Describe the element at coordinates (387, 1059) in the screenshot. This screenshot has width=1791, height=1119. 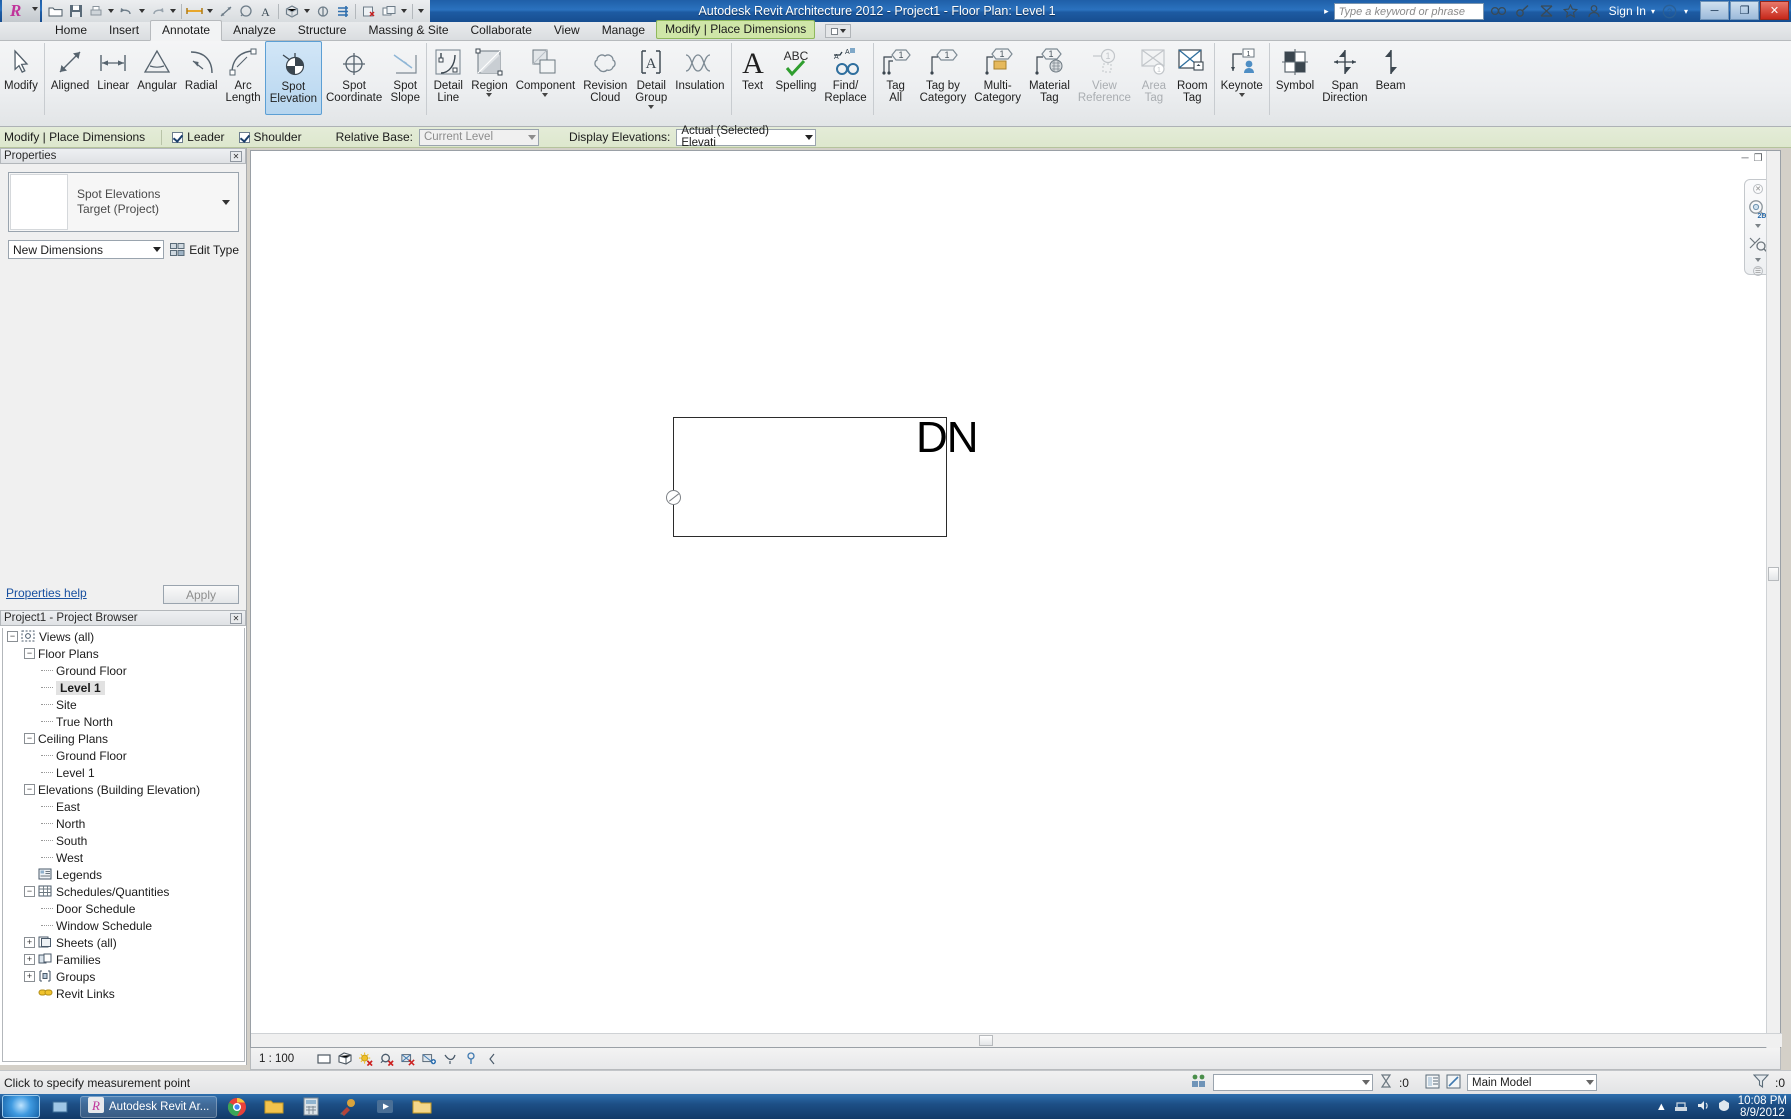
I see `shadows-off-icon` at that location.